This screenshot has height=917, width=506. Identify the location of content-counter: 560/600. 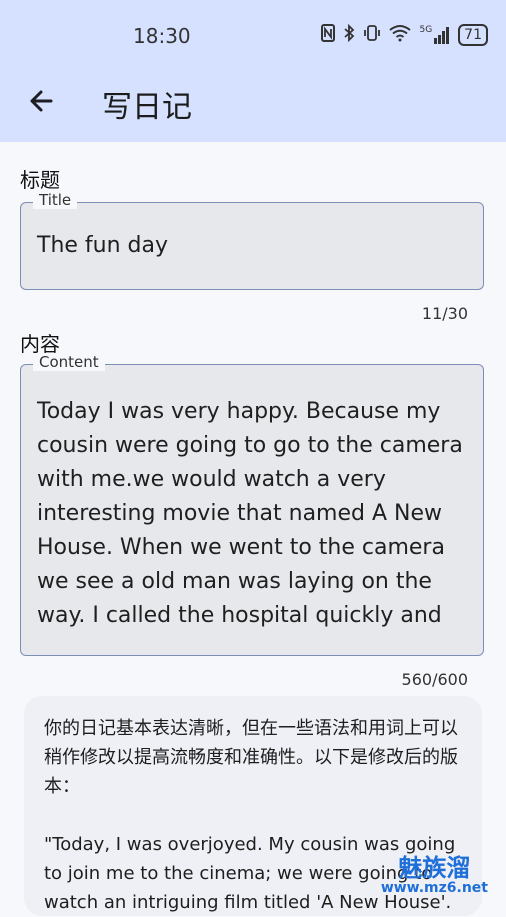
(434, 679).